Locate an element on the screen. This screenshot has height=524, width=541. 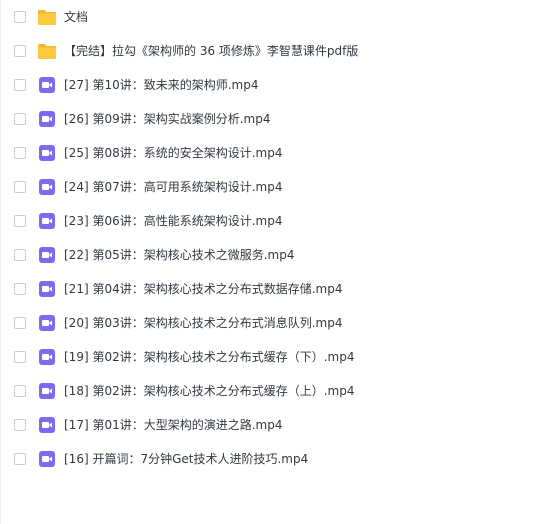
file-row: [16] 开篇词：7分钟Get技术人进阶技巧.mp4 is located at coordinates (271, 459).